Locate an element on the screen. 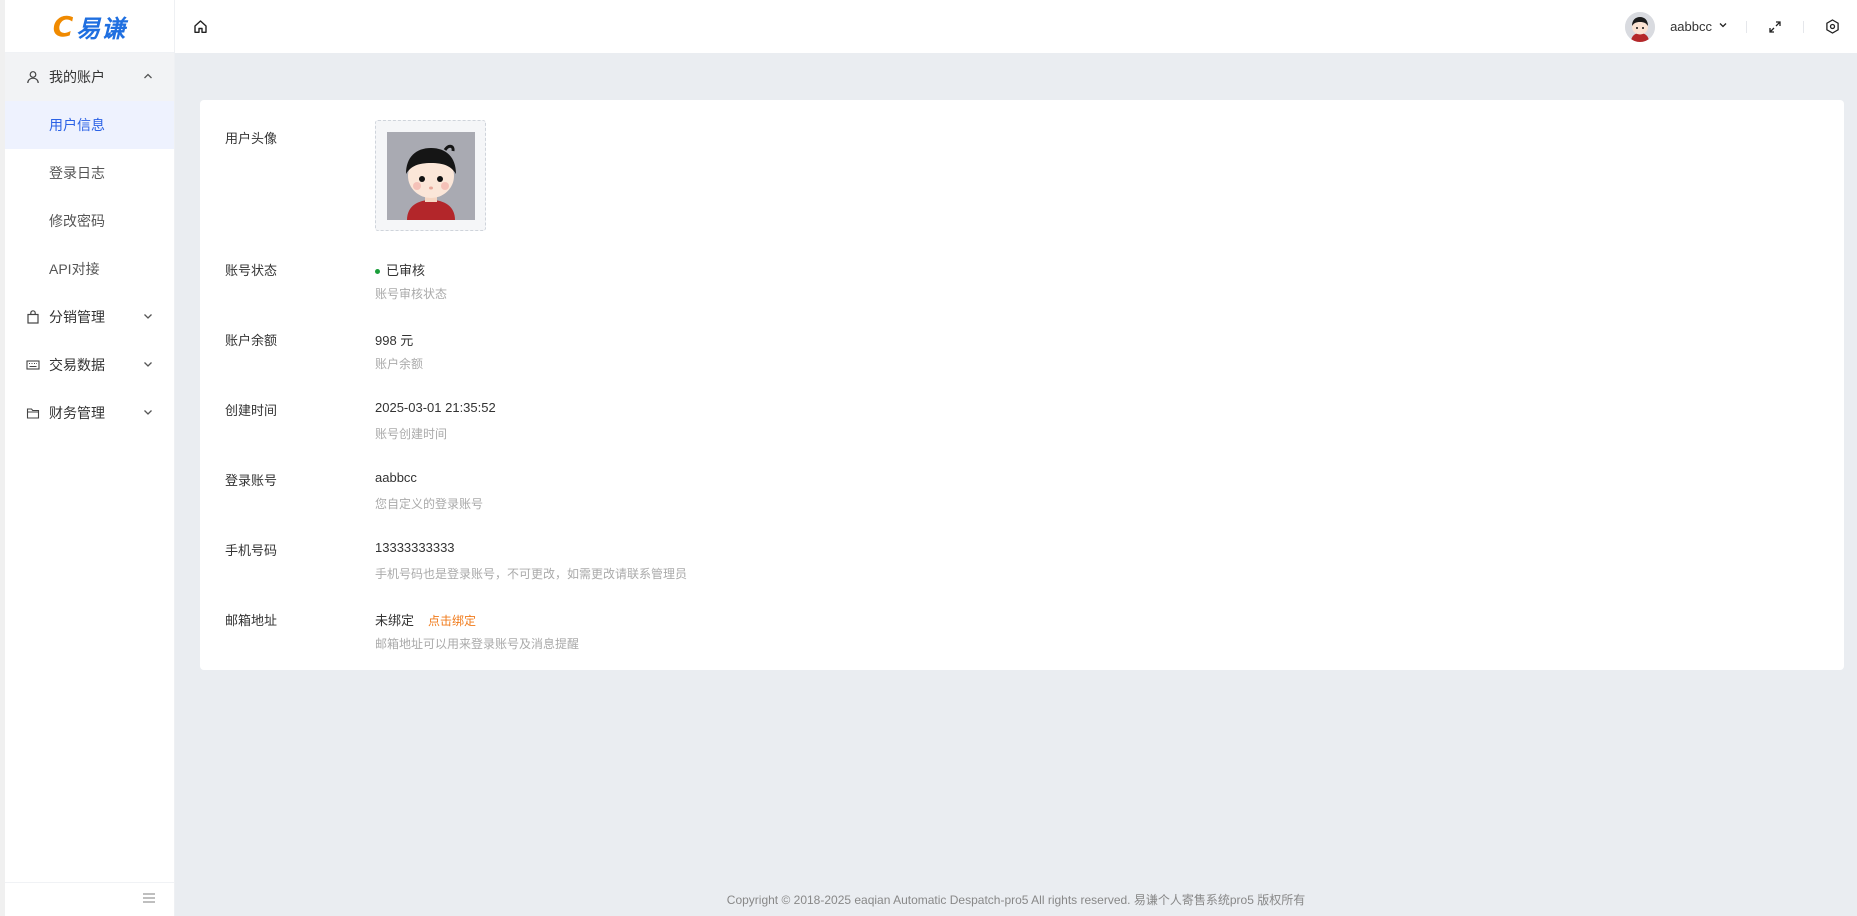  sidebar-group-label: 我的账户 is located at coordinates (77, 77).